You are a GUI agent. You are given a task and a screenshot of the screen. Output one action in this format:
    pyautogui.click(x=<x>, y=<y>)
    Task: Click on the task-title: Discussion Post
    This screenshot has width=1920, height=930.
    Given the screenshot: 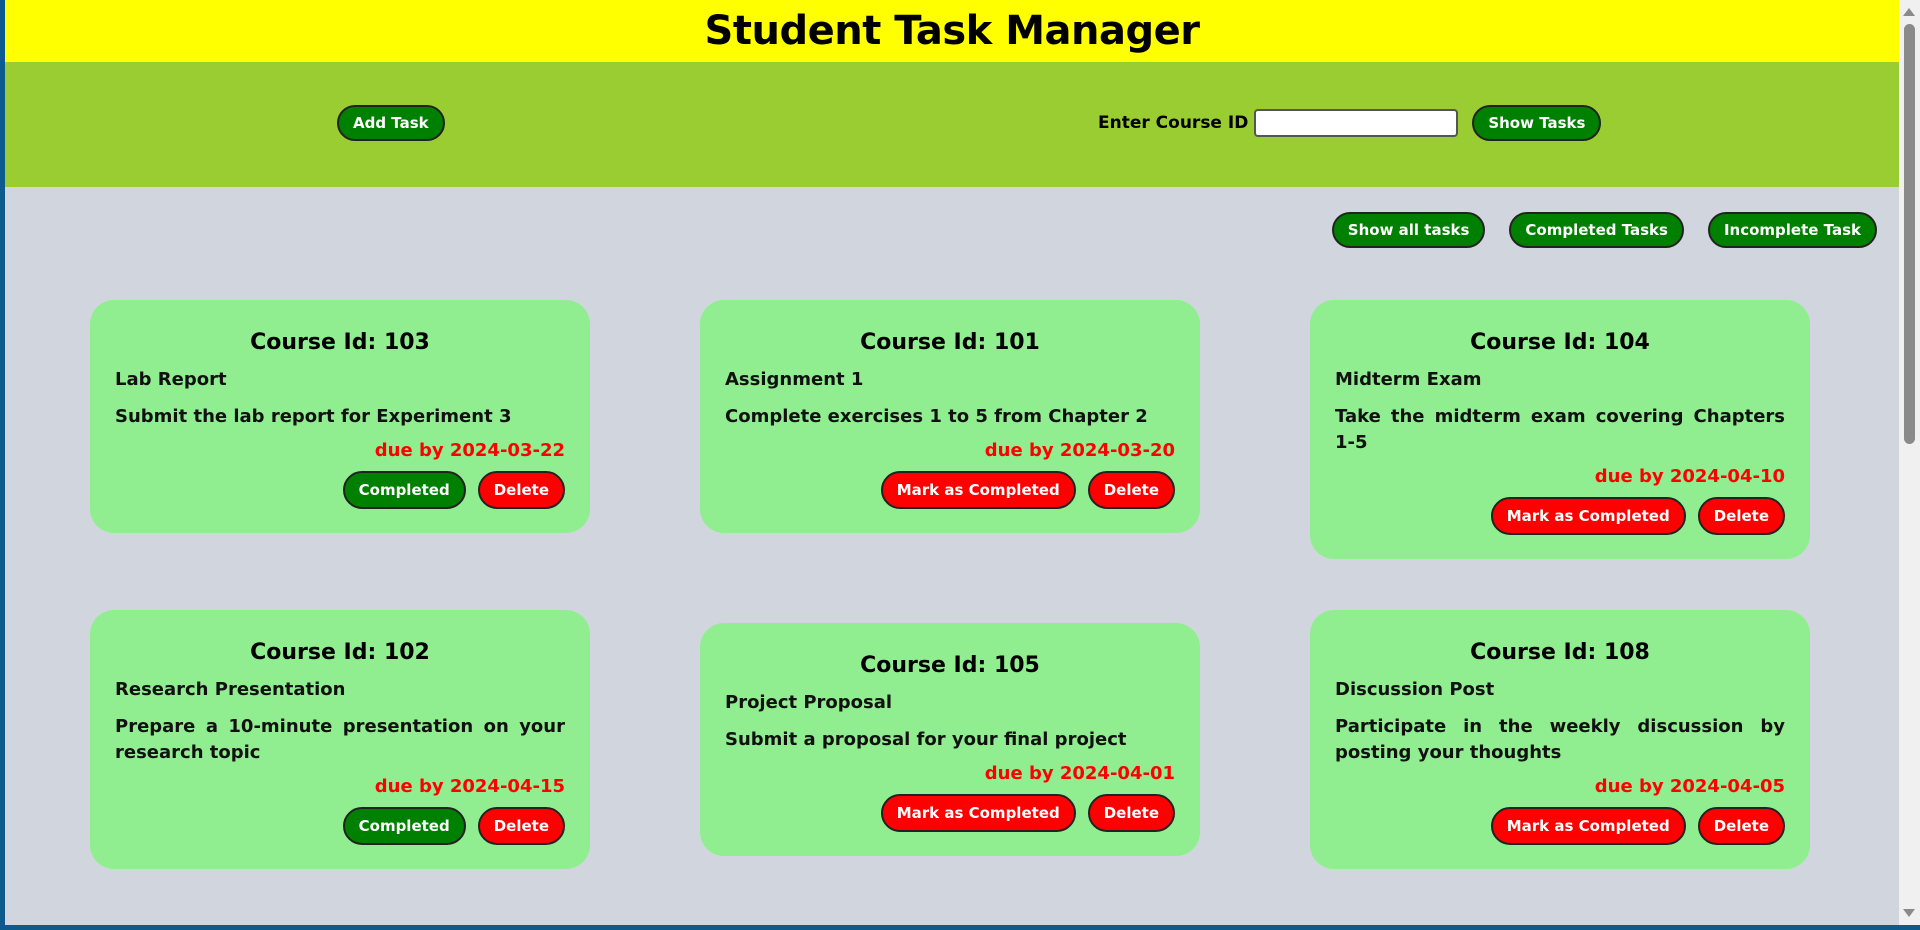 What is the action you would take?
    pyautogui.click(x=1415, y=689)
    